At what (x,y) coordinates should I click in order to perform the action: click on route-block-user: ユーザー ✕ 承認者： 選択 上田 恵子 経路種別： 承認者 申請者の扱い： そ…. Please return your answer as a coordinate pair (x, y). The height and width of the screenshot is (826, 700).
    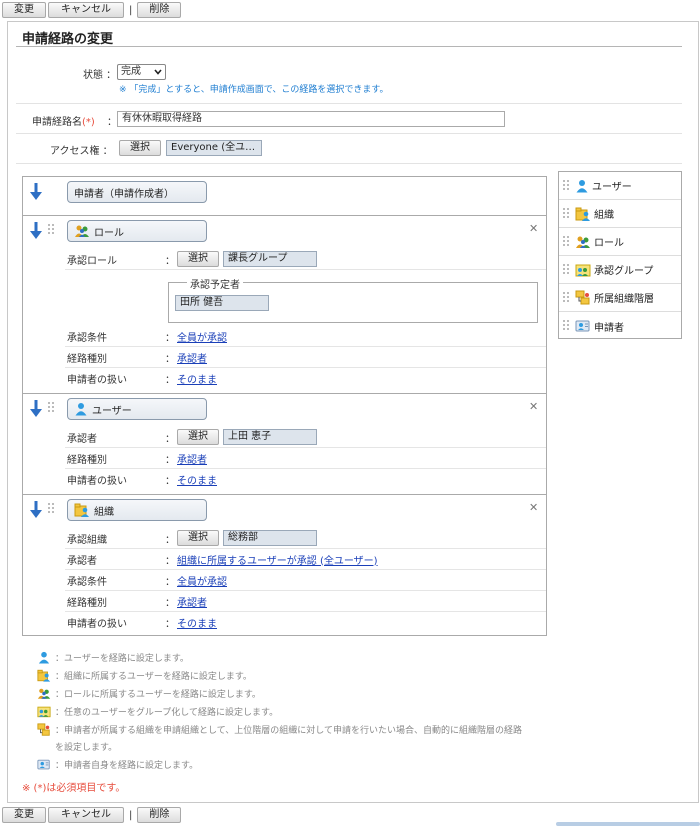
    Looking at the image, I should click on (284, 443).